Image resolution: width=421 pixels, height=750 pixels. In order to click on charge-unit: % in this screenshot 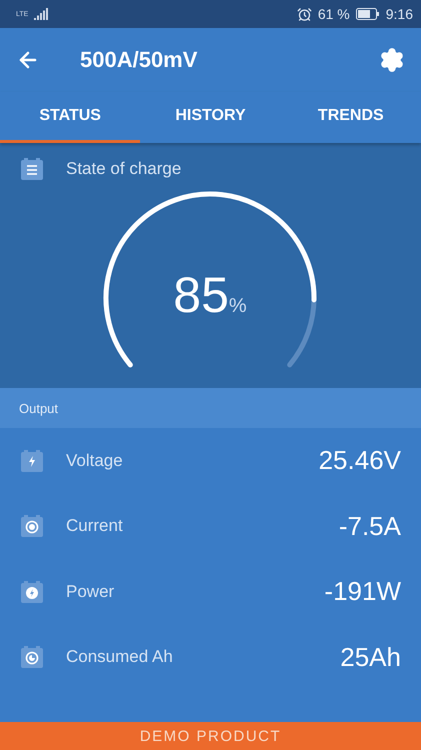, I will do `click(237, 306)`.